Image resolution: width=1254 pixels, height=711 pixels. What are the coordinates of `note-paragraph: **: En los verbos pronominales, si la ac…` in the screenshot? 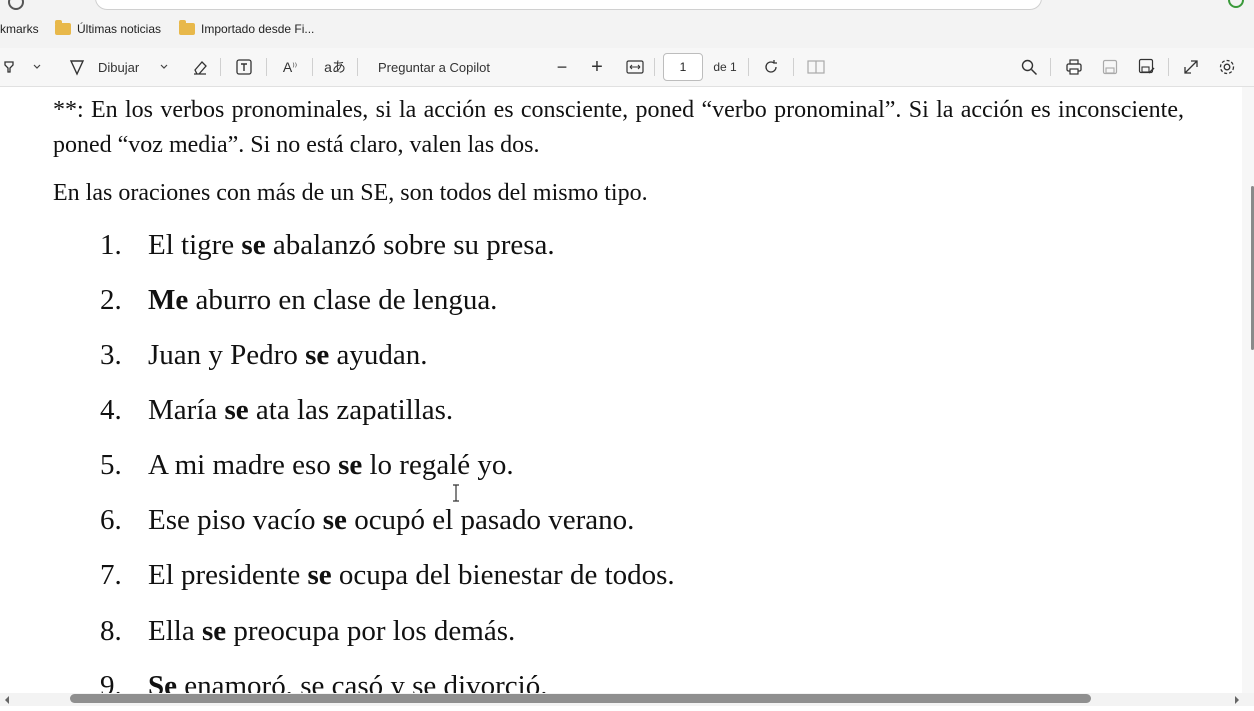 It's located at (618, 127).